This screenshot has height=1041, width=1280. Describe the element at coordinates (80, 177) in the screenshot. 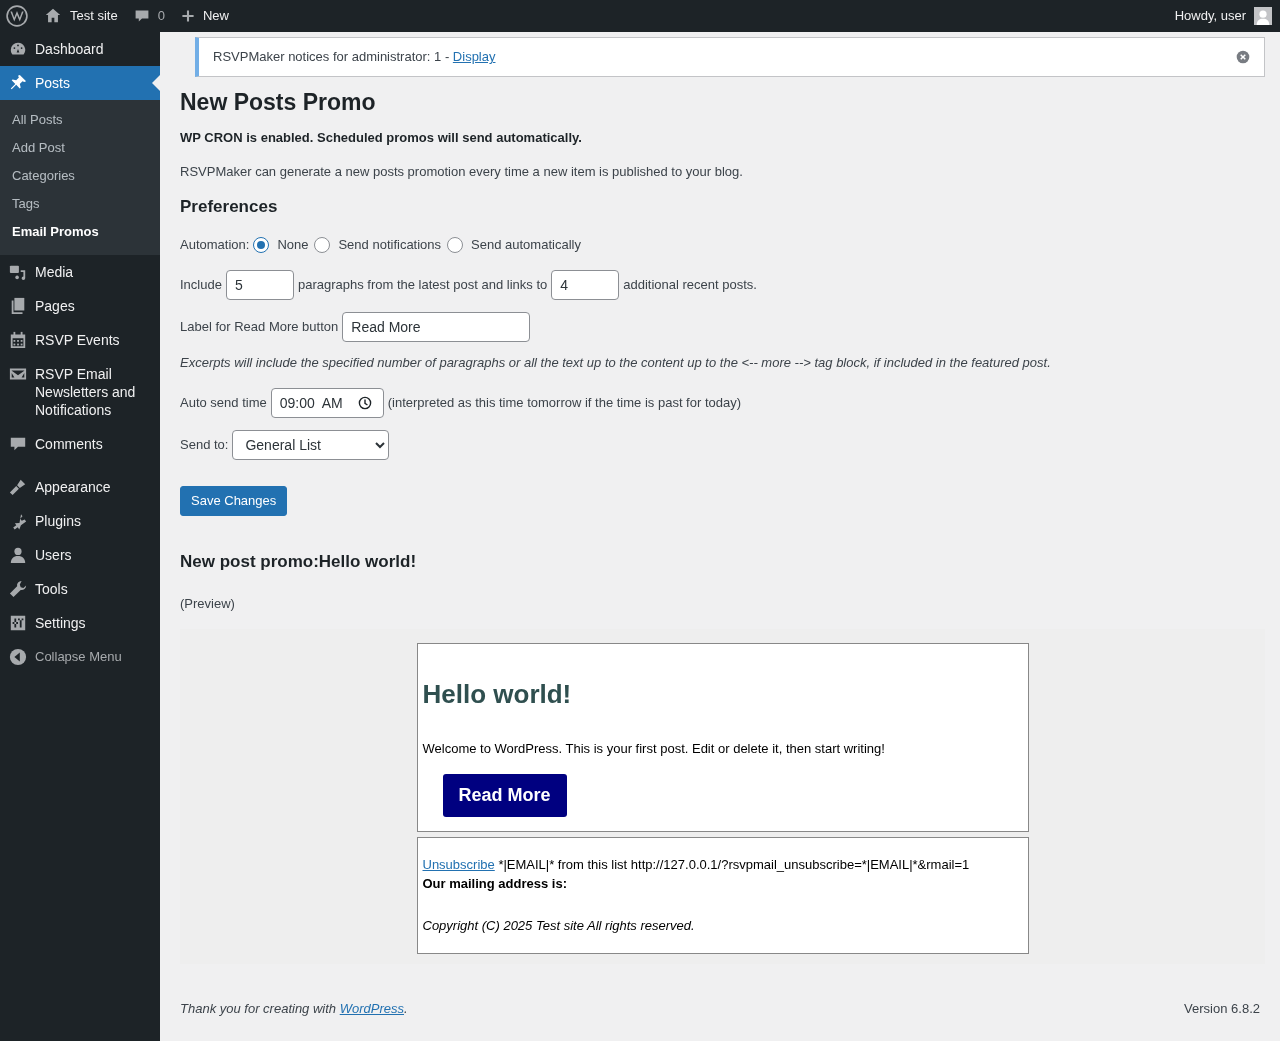

I see `submenu-item: Categories` at that location.